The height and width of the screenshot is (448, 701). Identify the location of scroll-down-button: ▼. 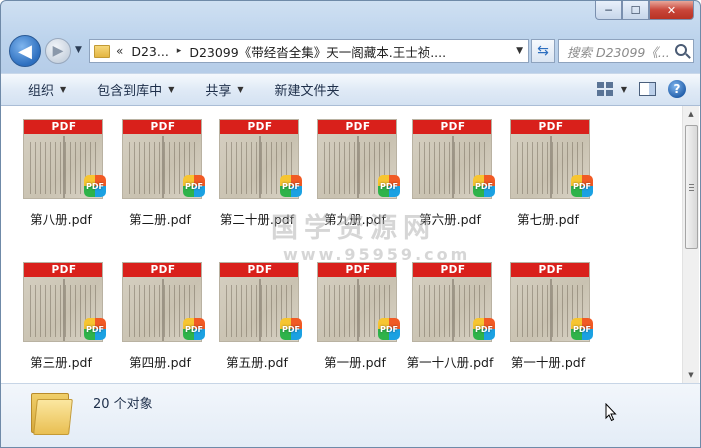
(691, 375).